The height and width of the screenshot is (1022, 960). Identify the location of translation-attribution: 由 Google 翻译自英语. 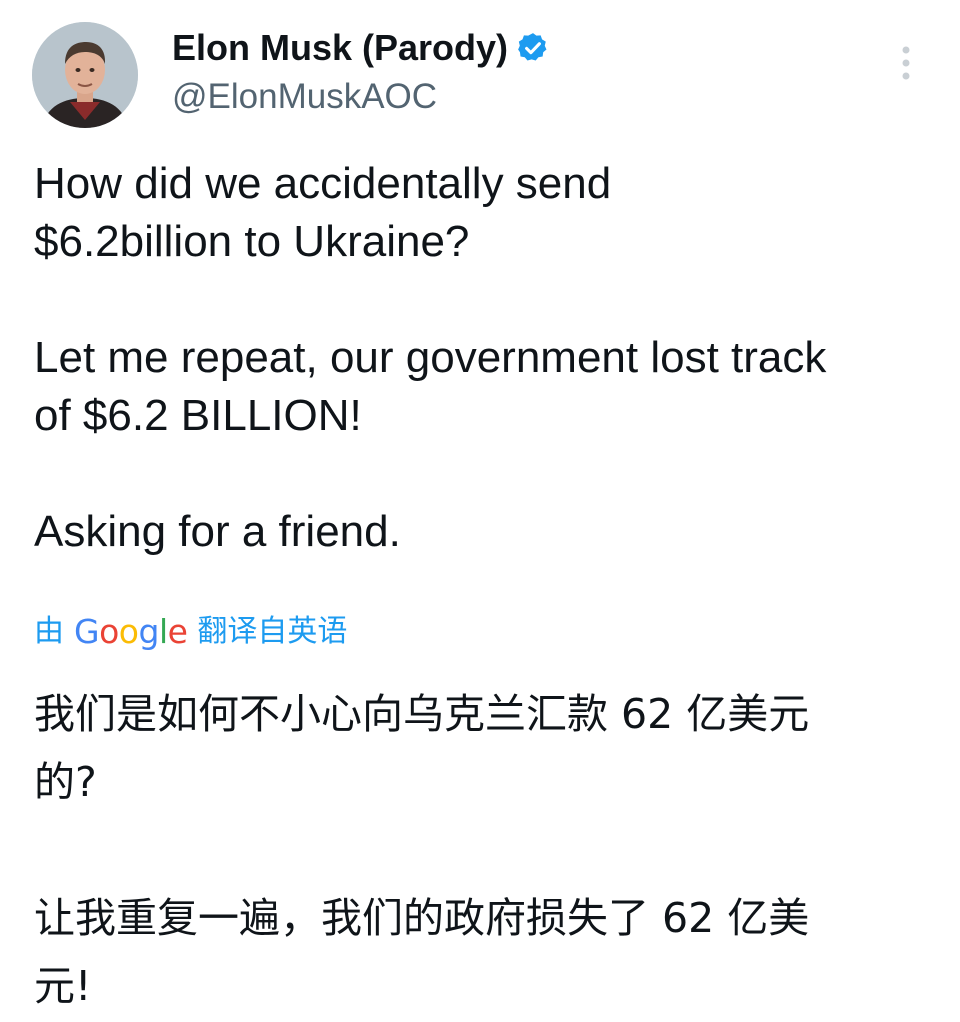
(190, 632).